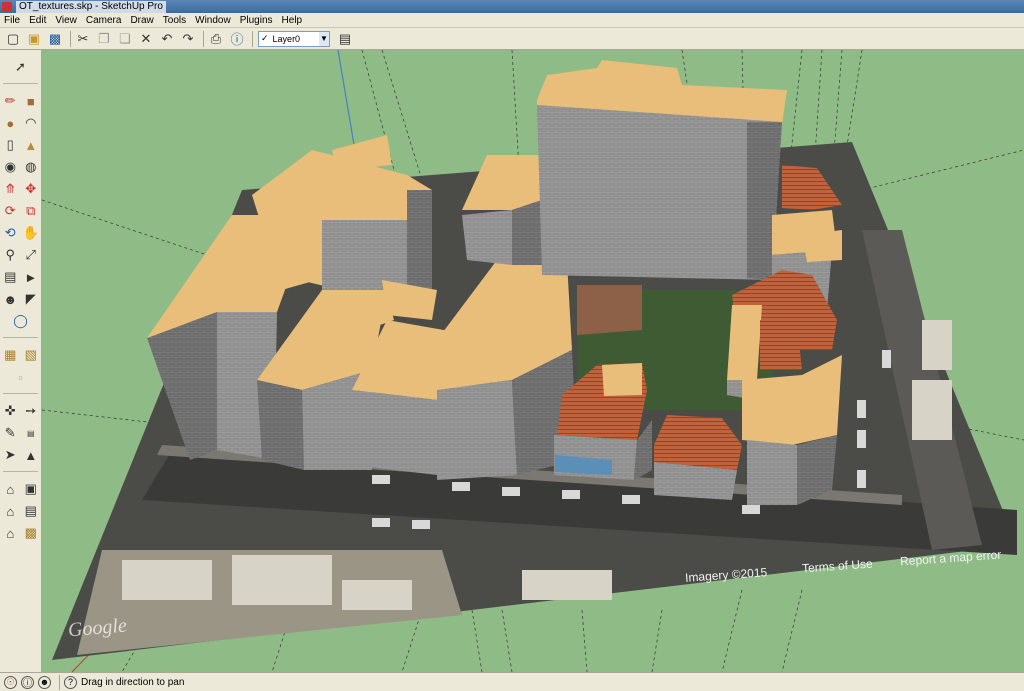 This screenshot has height=691, width=1024. What do you see at coordinates (83, 39) in the screenshot?
I see `cut-icon: ✂` at bounding box center [83, 39].